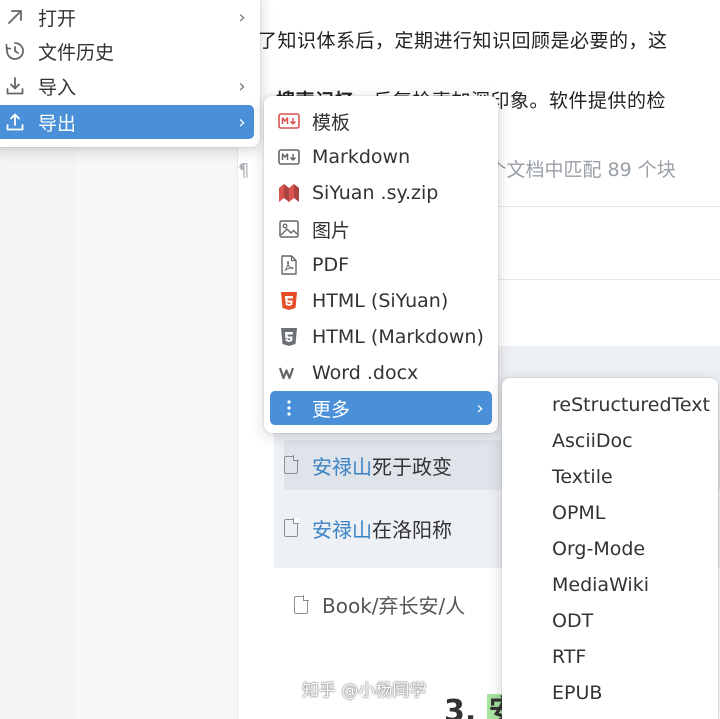  Describe the element at coordinates (15, 86) in the screenshot. I see `import-icon` at that location.